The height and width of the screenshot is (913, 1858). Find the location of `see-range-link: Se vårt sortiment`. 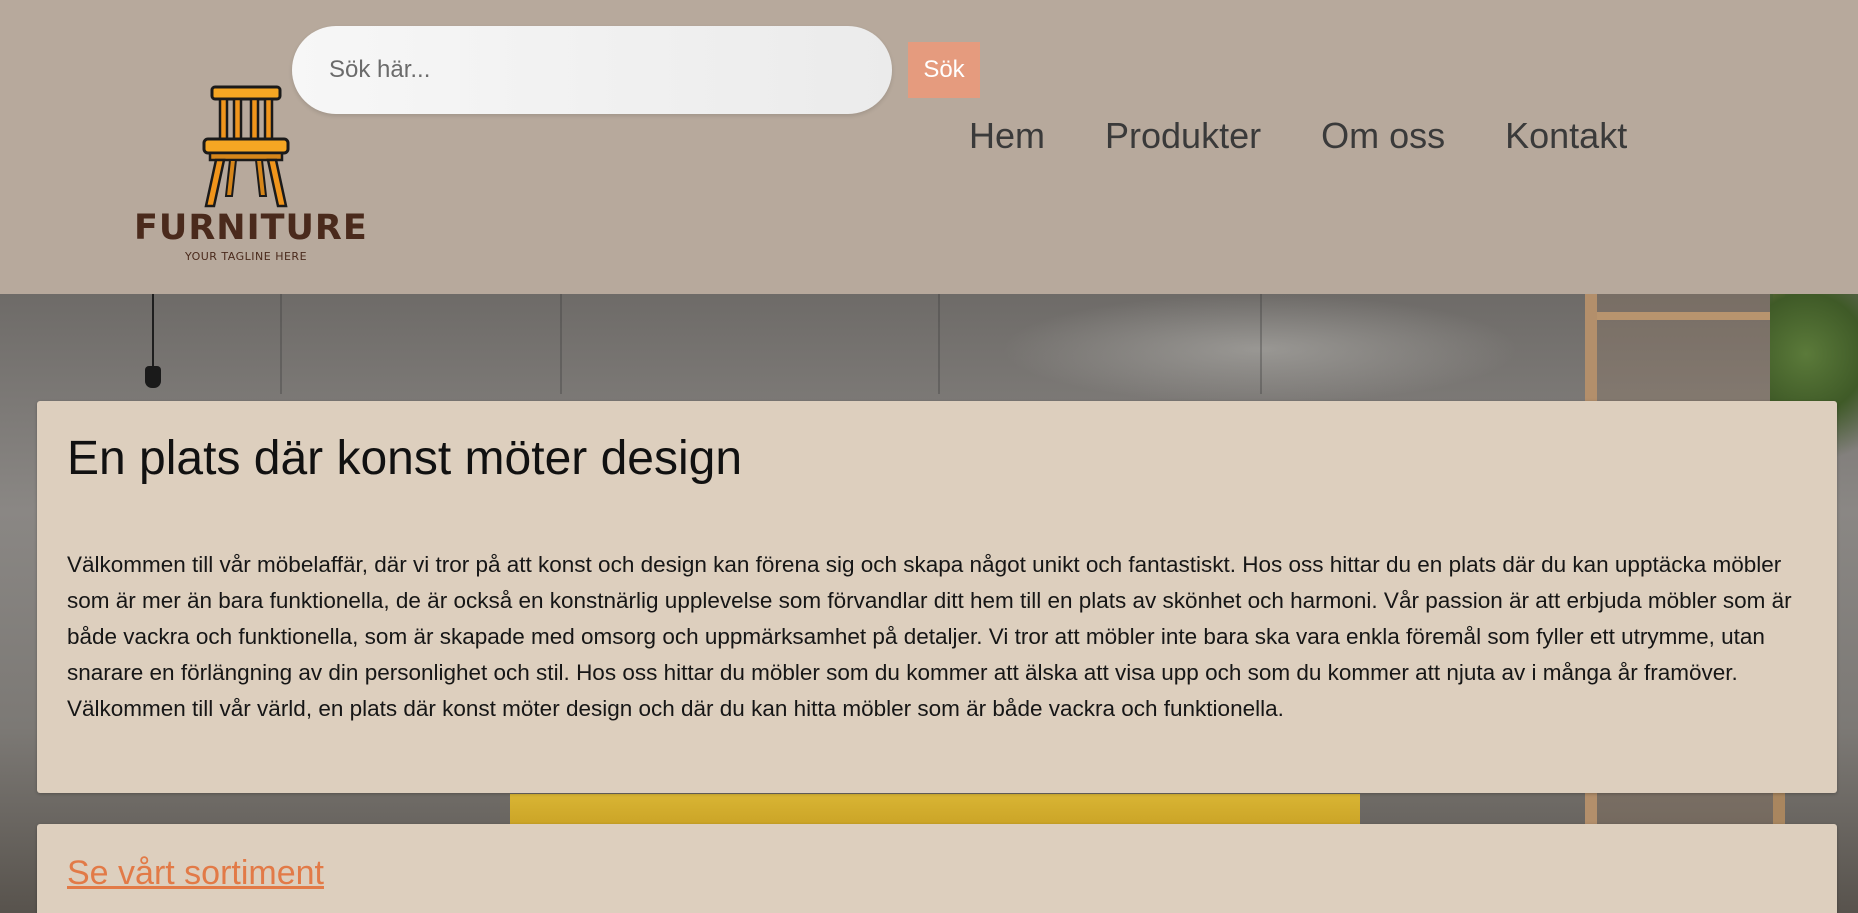

see-range-link: Se vårt sortiment is located at coordinates (195, 873).